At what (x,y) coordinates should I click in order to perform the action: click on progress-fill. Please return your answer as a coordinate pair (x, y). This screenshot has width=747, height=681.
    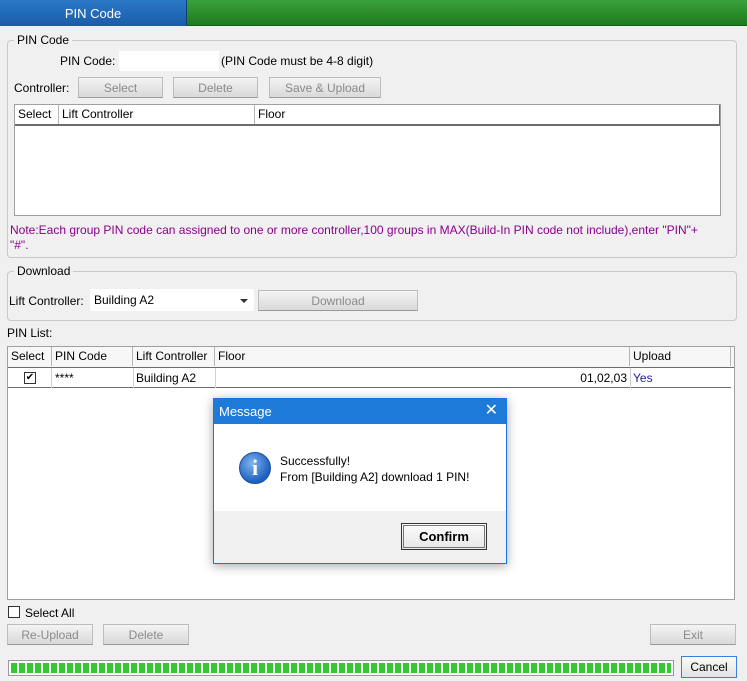
    Looking at the image, I should click on (341, 668).